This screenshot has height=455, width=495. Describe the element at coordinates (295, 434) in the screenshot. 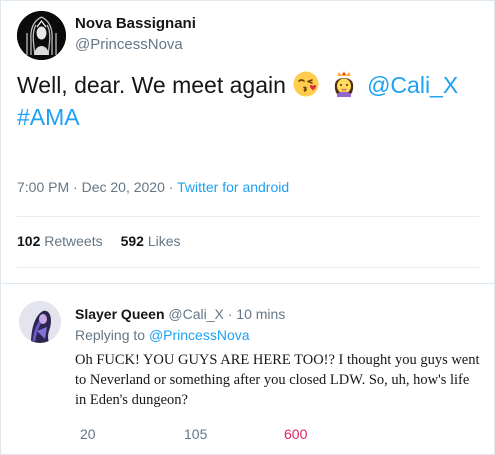

I see `like-count: 600` at that location.